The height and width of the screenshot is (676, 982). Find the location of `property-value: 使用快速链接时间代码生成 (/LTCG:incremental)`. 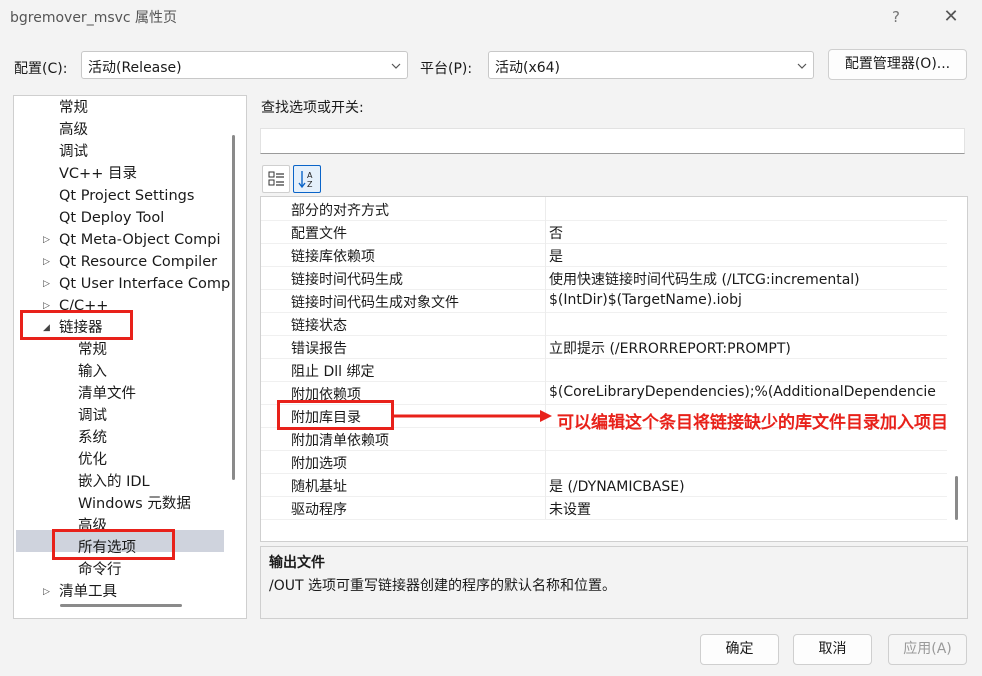

property-value: 使用快速链接时间代码生成 (/LTCG:incremental) is located at coordinates (704, 279).